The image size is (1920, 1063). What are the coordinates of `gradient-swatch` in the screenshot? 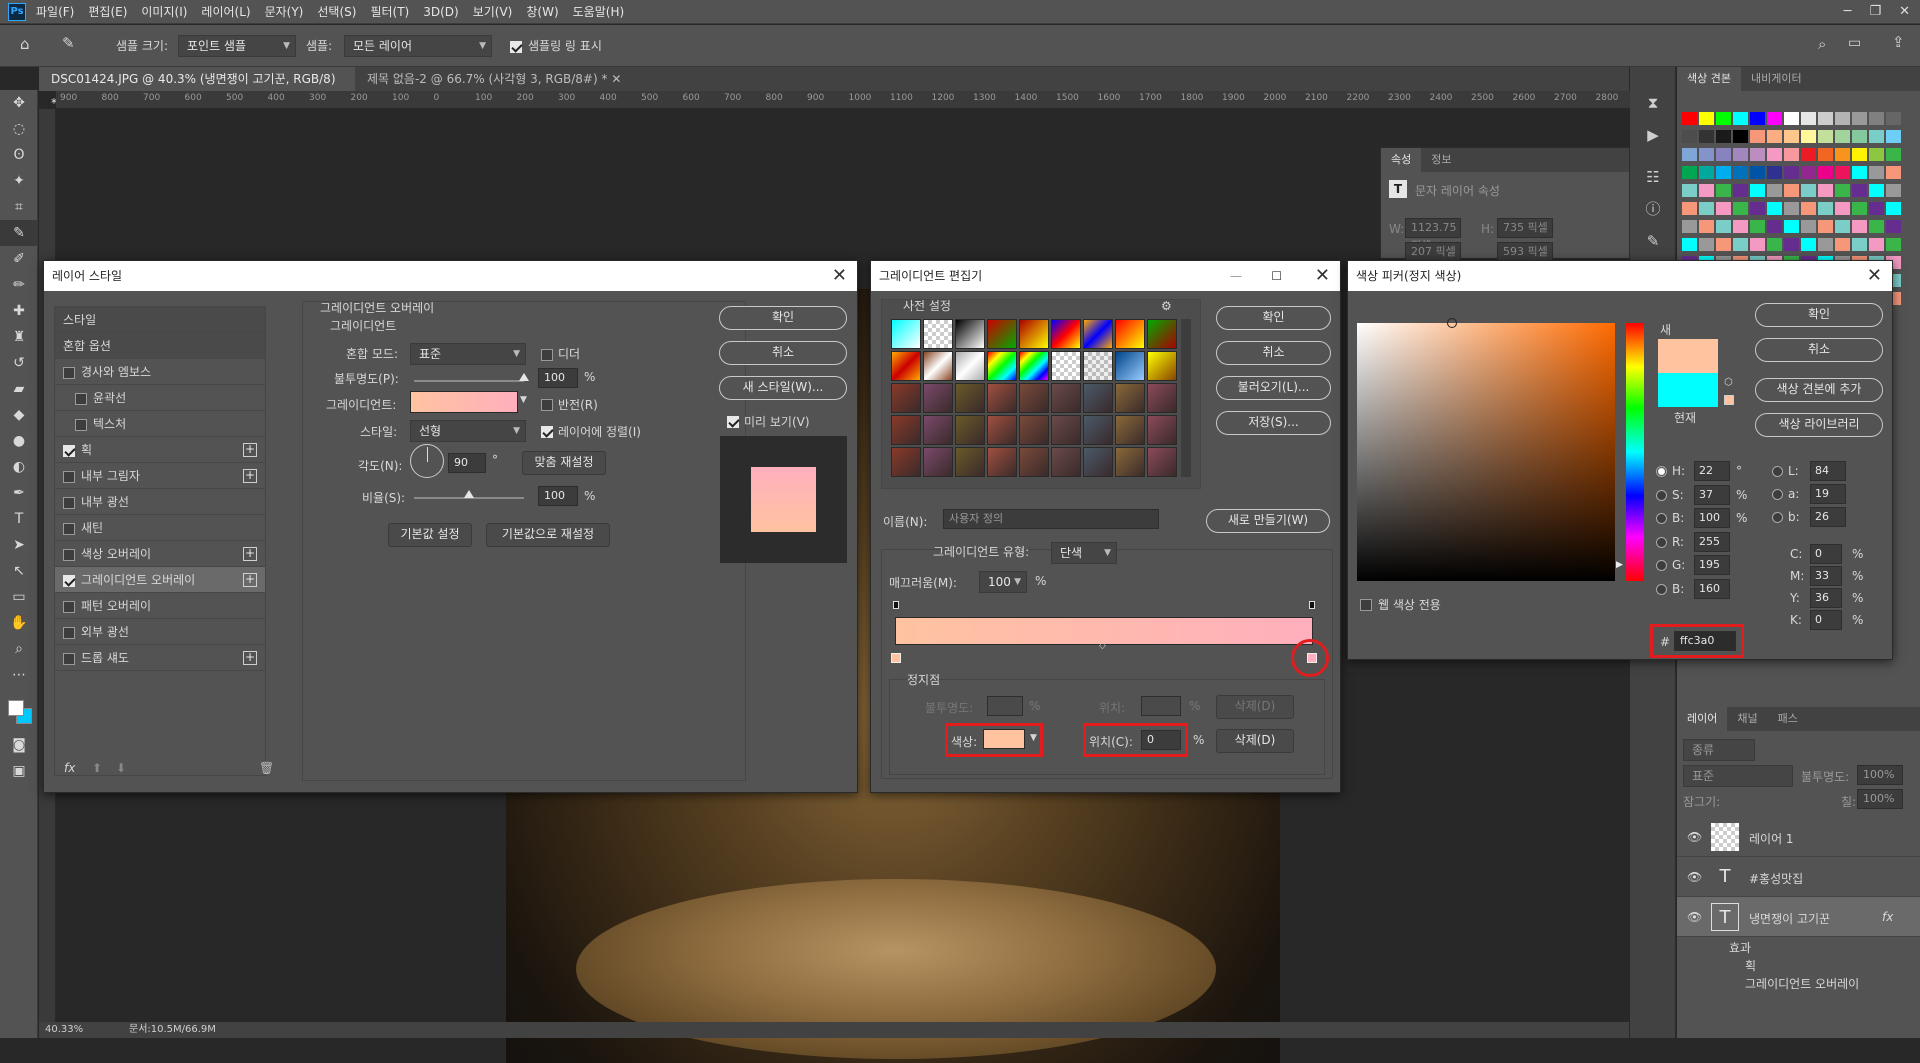 It's located at (464, 402).